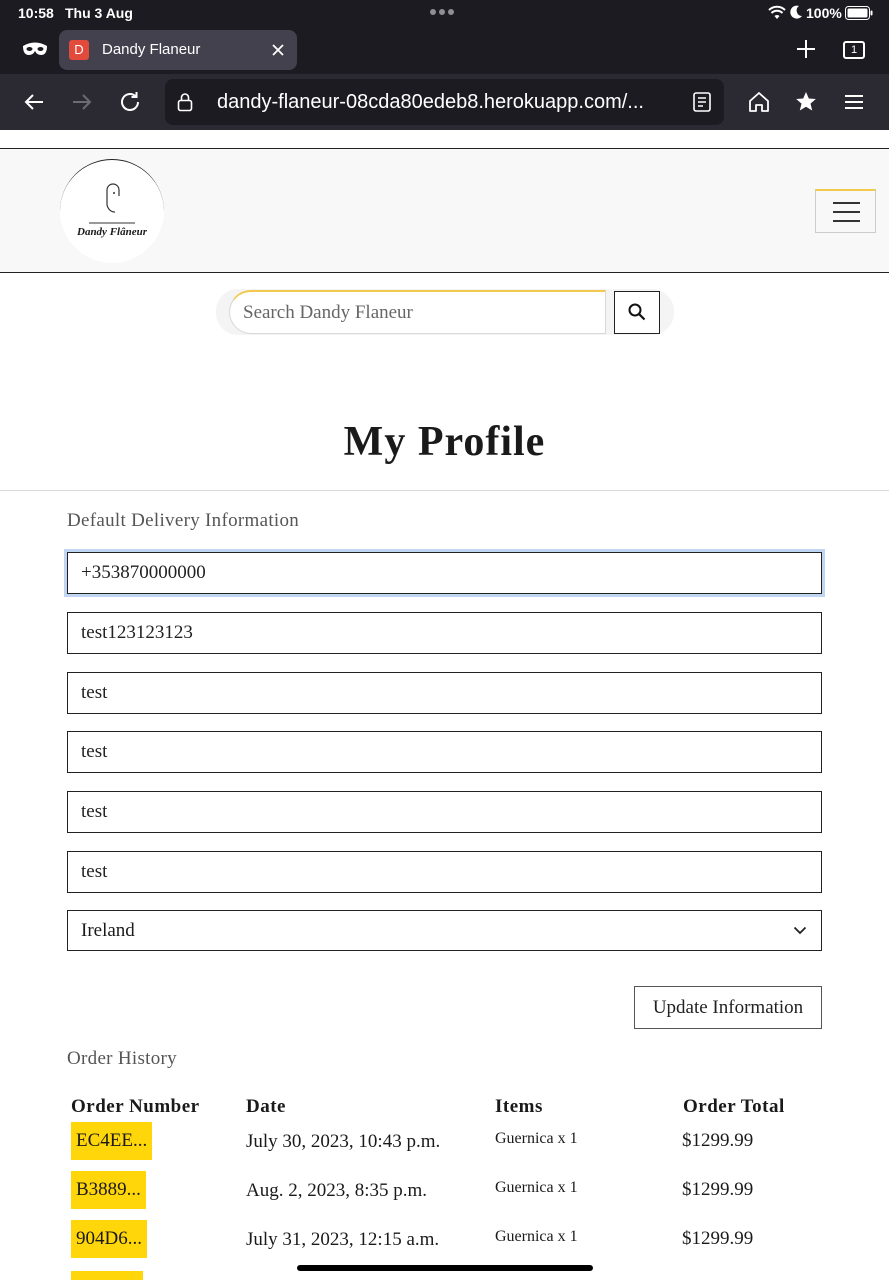  What do you see at coordinates (444, 930) in the screenshot?
I see `country-select: Ireland` at bounding box center [444, 930].